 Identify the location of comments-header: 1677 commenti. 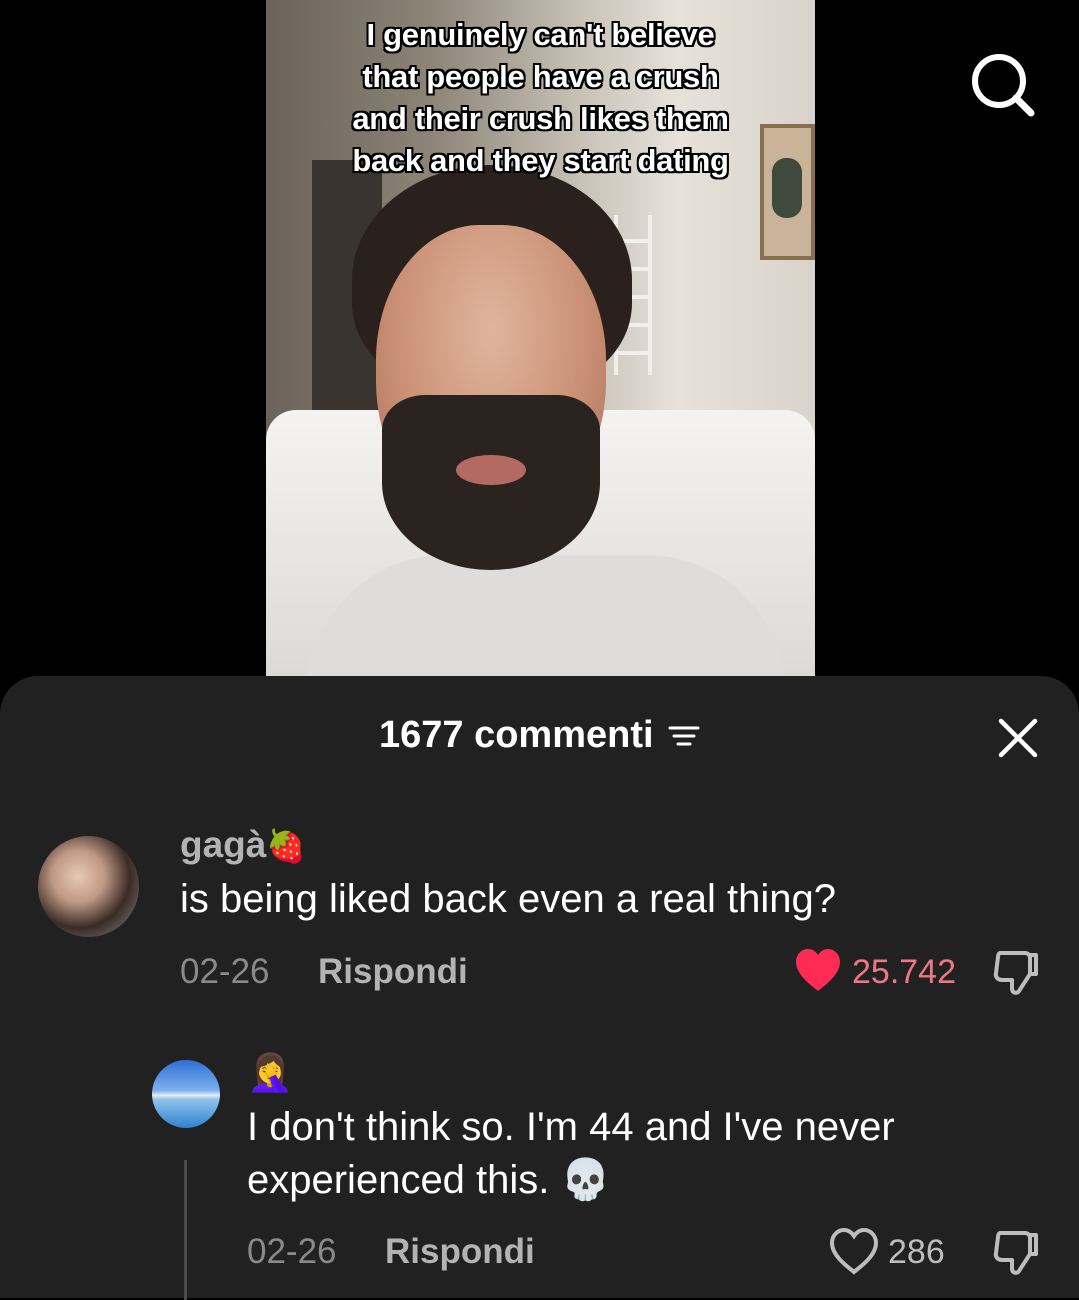
(539, 739).